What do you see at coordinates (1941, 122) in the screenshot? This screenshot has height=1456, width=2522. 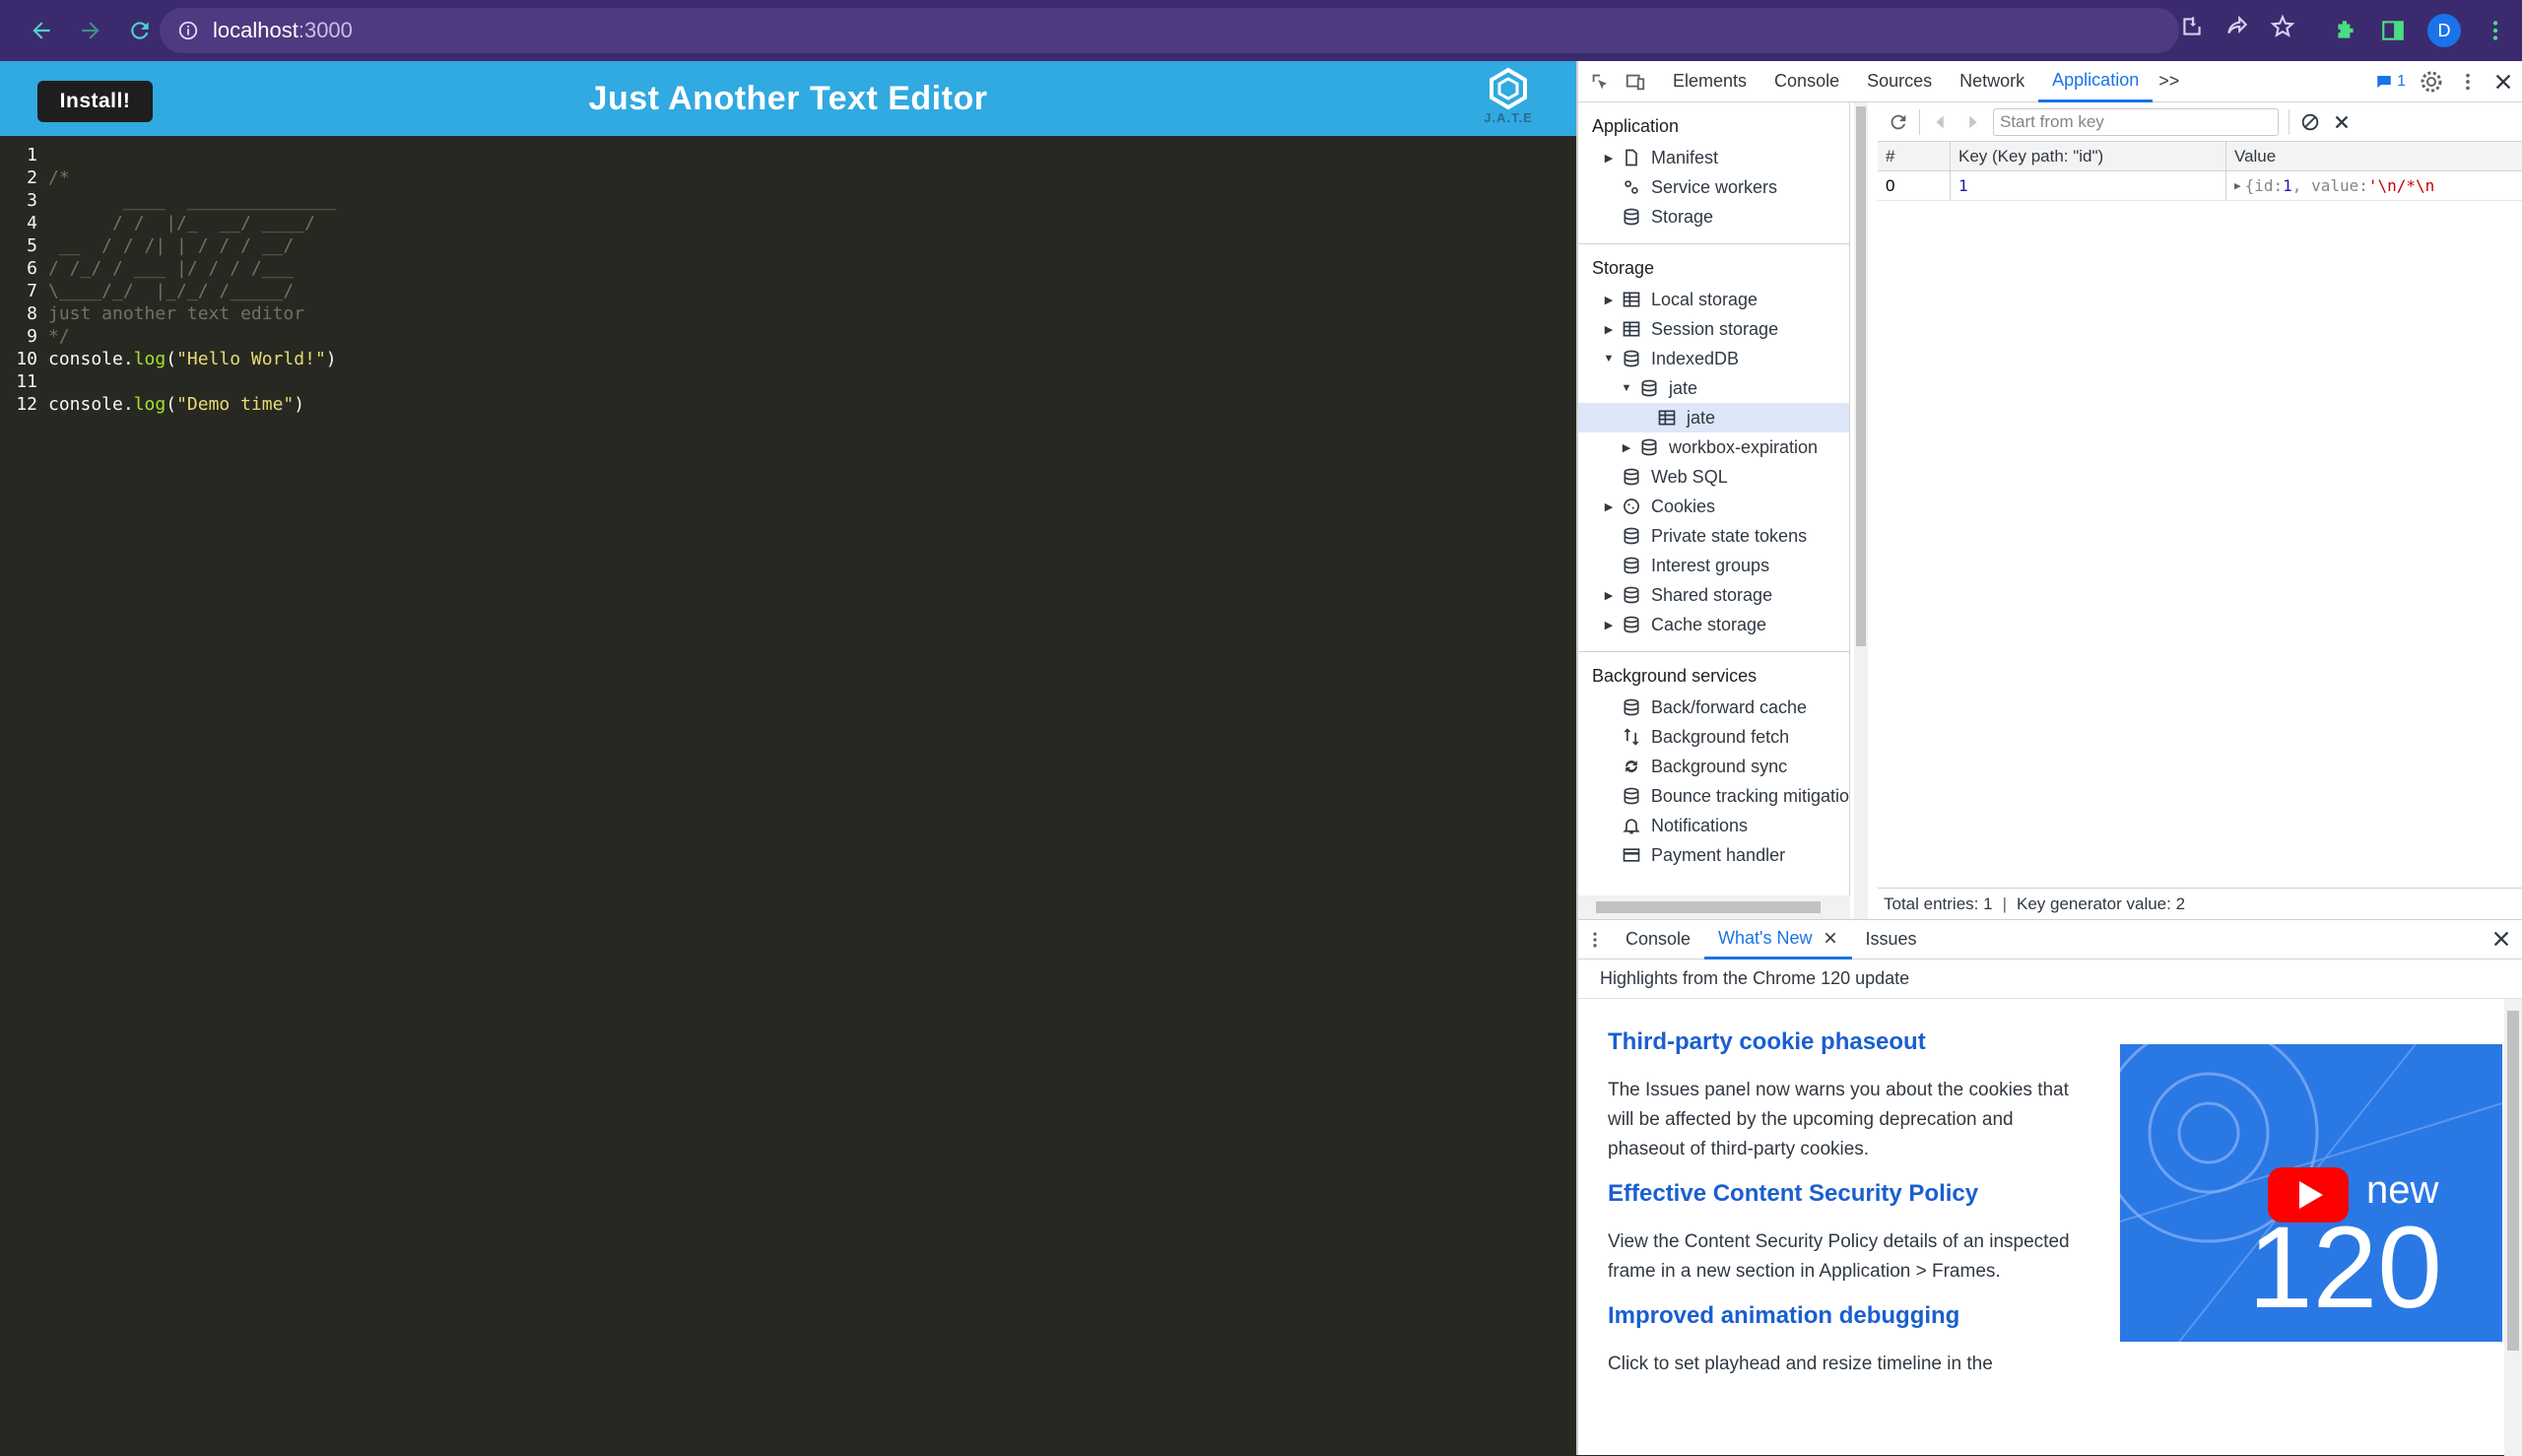 I see `prev-page-icon` at bounding box center [1941, 122].